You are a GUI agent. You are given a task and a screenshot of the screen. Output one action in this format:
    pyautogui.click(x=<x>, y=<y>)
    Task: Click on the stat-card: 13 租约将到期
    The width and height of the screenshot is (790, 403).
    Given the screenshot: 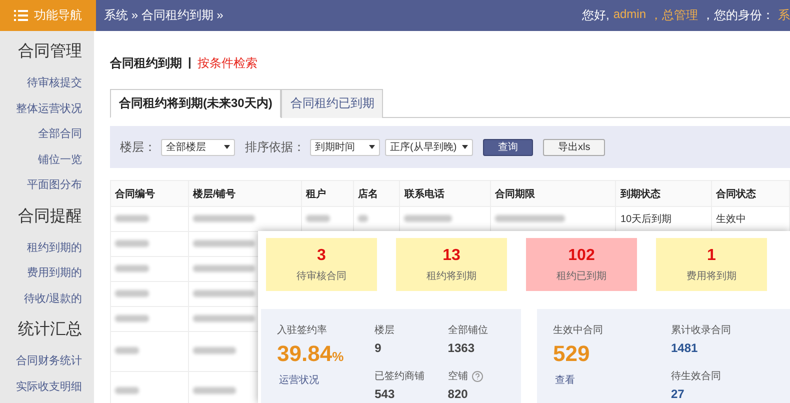 What is the action you would take?
    pyautogui.click(x=451, y=264)
    